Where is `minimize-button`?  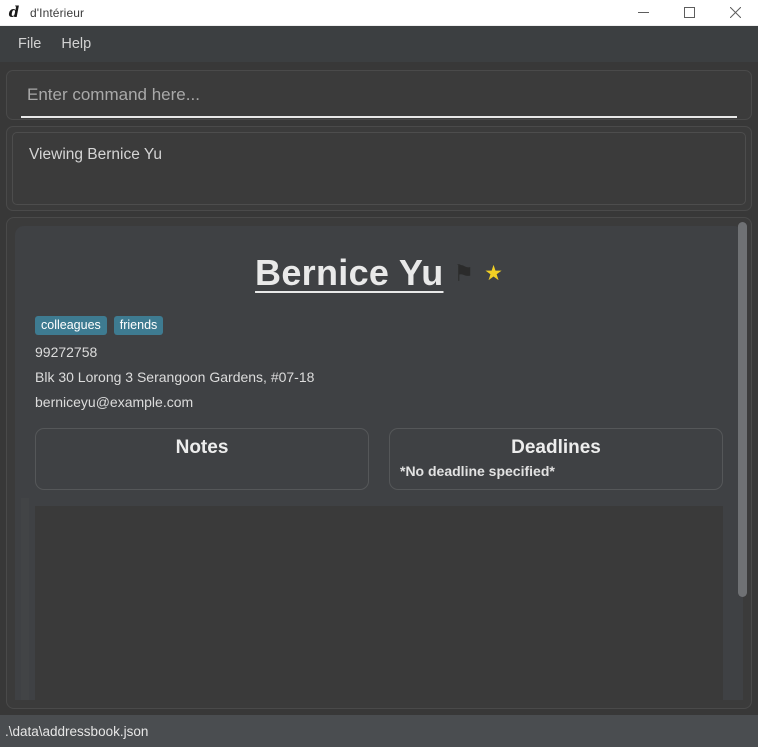
minimize-button is located at coordinates (643, 13).